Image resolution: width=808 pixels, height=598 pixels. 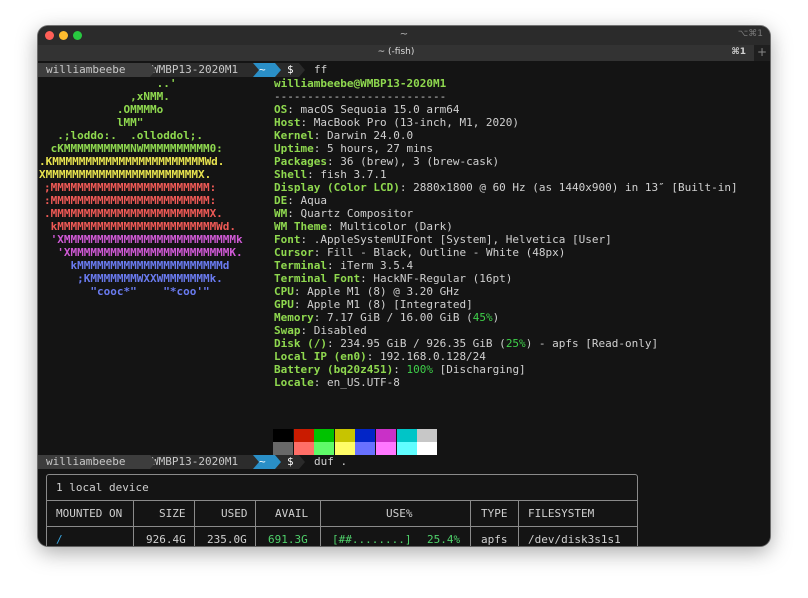 I want to click on info-label: WM, so click(x=281, y=213).